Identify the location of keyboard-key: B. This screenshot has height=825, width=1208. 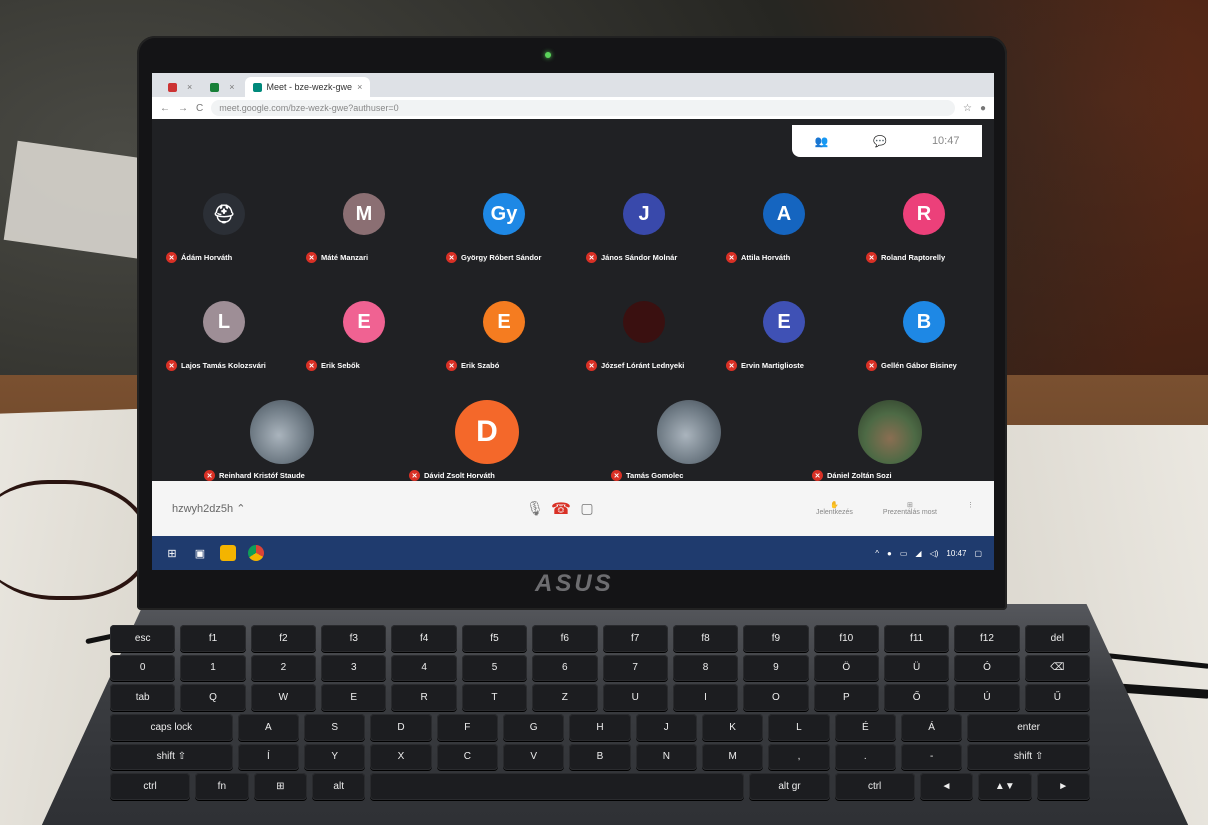
(600, 757).